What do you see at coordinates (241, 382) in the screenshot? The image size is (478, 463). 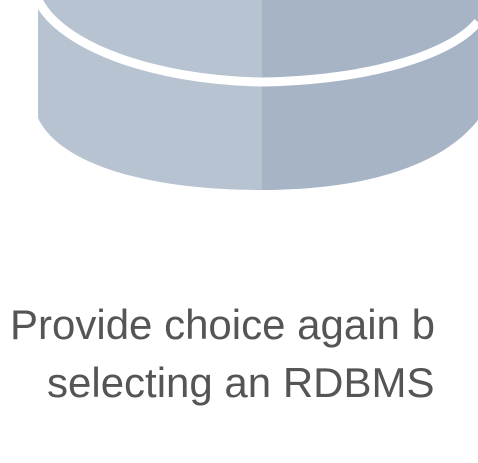 I see `caption-line-2: selecting an RDBMS` at bounding box center [241, 382].